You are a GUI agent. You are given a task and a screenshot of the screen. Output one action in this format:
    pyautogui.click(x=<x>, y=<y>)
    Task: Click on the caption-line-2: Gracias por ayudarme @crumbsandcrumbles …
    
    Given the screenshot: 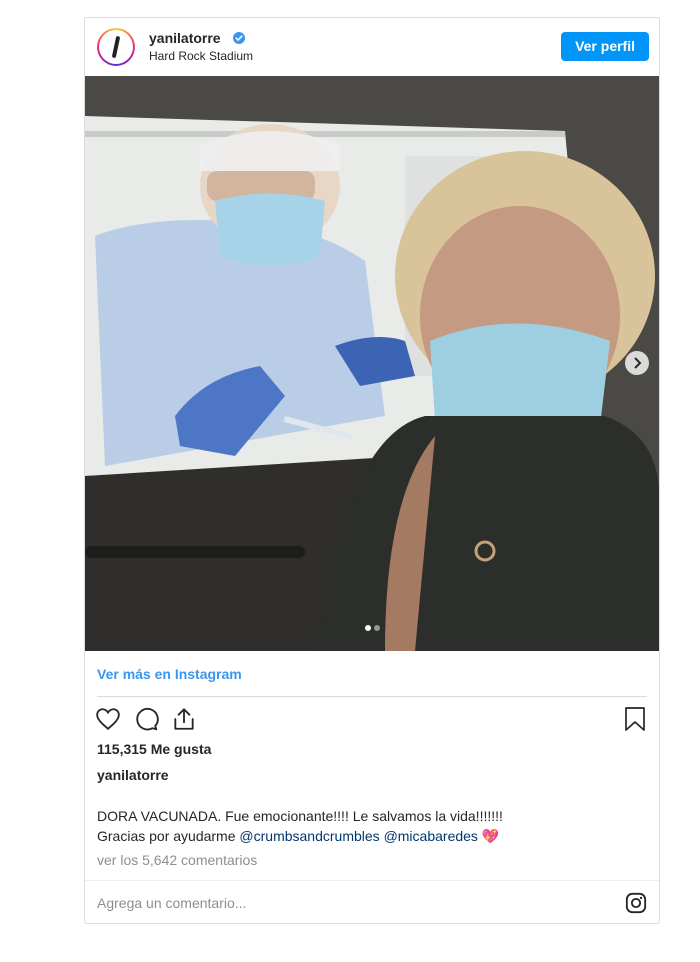 What is the action you would take?
    pyautogui.click(x=372, y=836)
    